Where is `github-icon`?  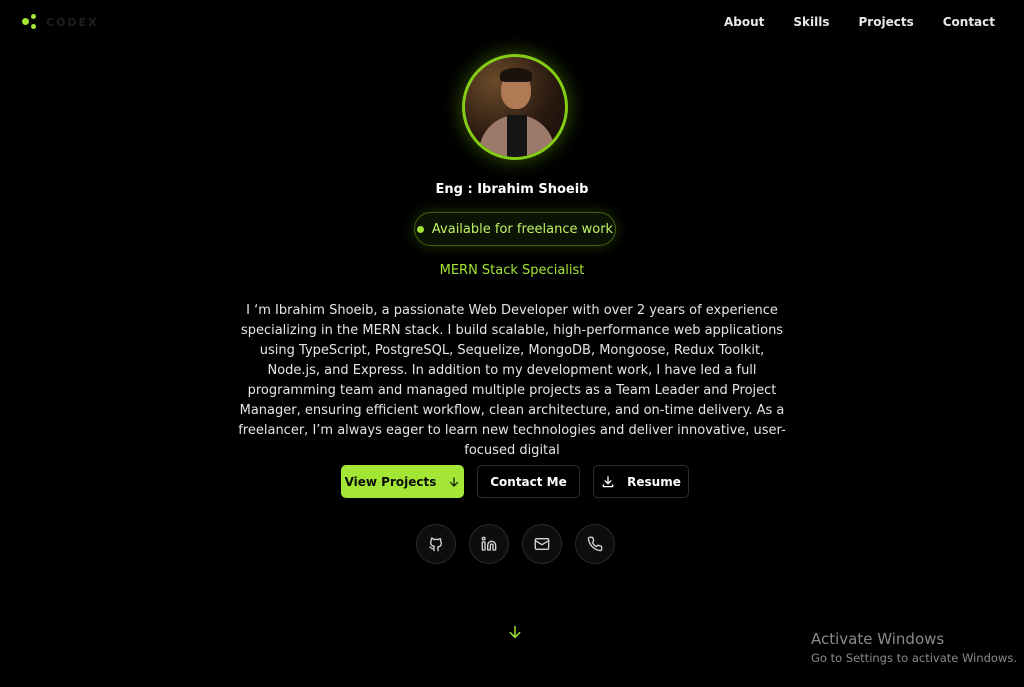
github-icon is located at coordinates (435, 544).